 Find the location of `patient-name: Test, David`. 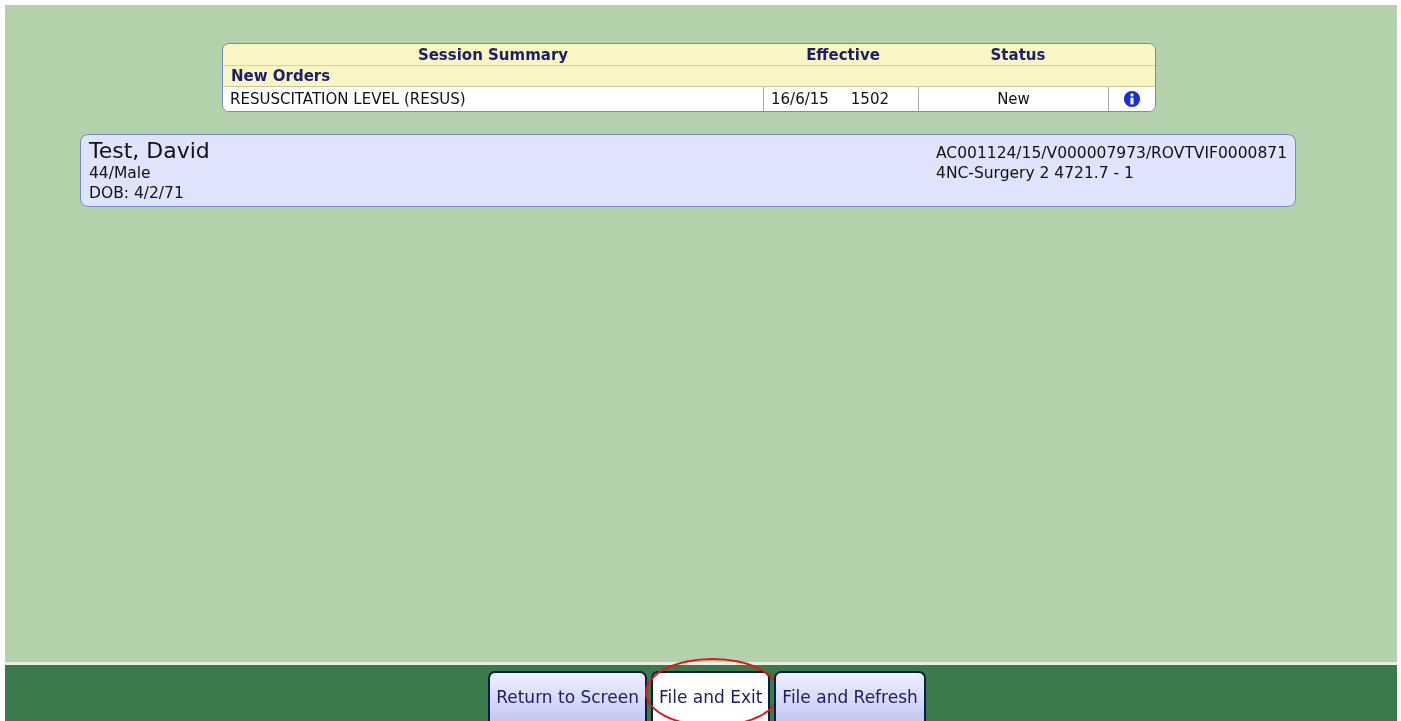

patient-name: Test, David is located at coordinates (149, 151).